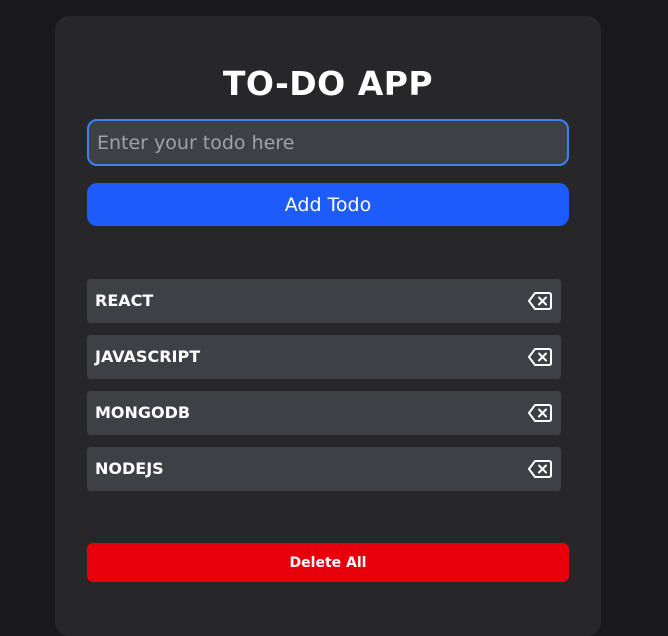 The width and height of the screenshot is (668, 636). I want to click on todo-item-text: JAVASCRIPT, so click(148, 356).